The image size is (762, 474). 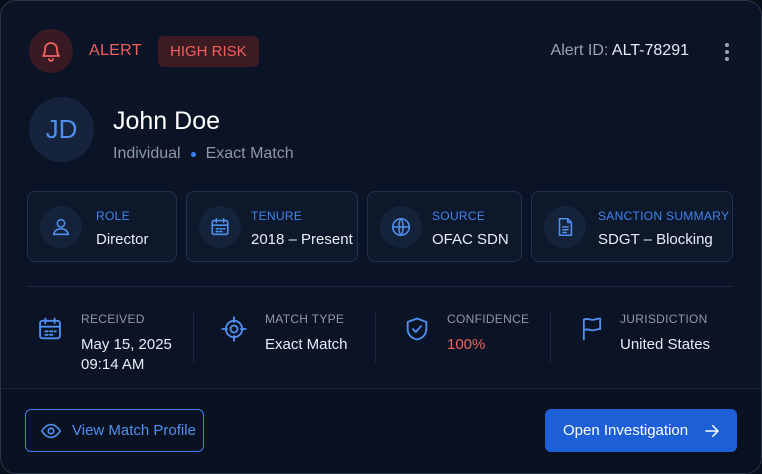 I want to click on jurisdiction-value: United States, so click(x=665, y=344).